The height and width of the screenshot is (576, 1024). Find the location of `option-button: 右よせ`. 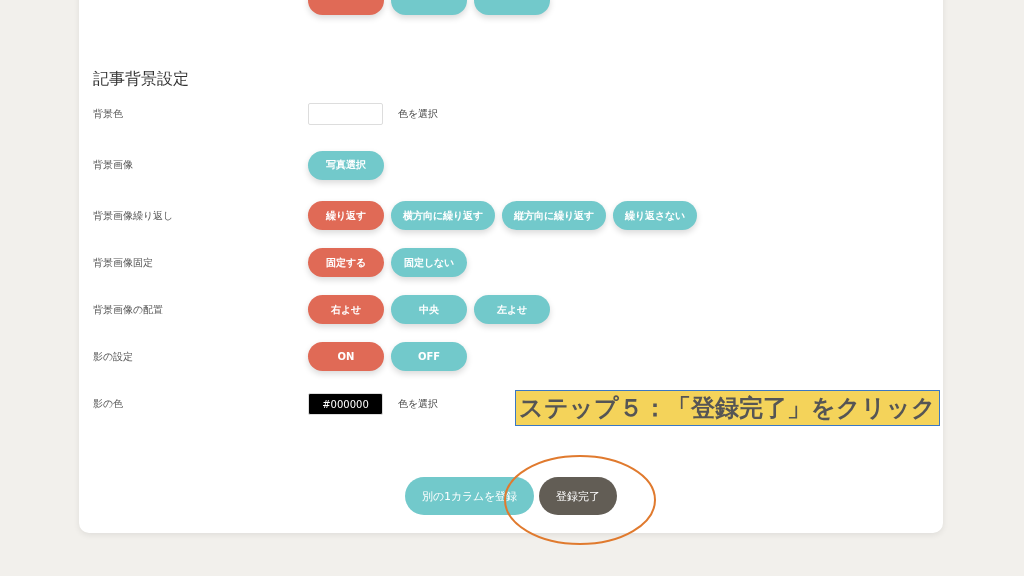

option-button: 右よせ is located at coordinates (346, 309).